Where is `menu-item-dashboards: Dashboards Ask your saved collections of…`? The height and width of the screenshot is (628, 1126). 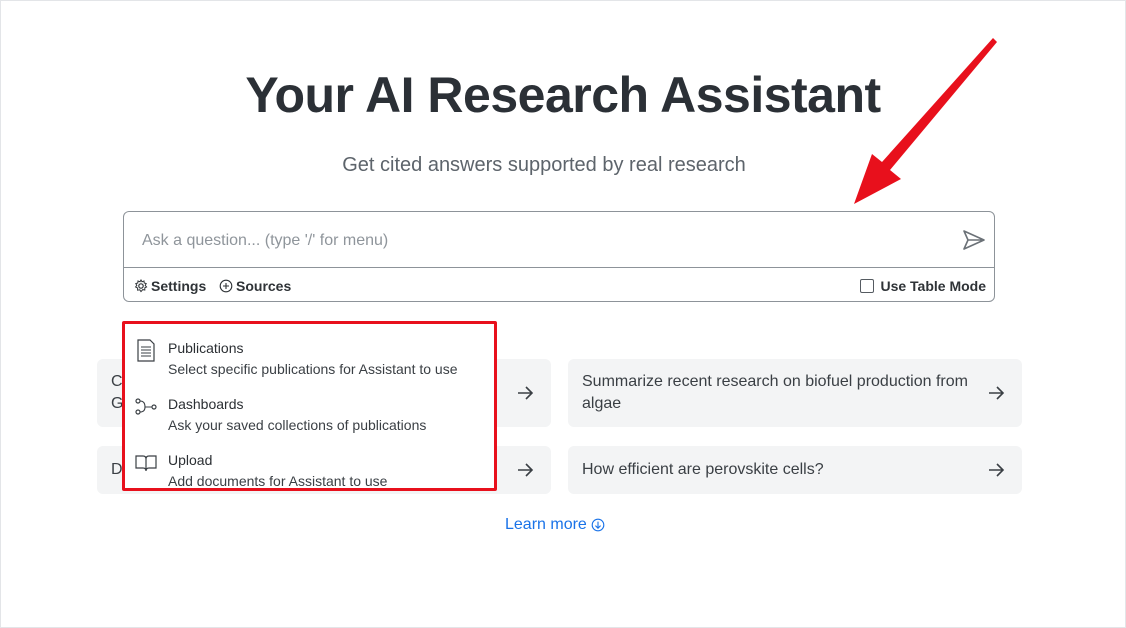
menu-item-dashboards: Dashboards Ask your saved collections of… is located at coordinates (311, 410).